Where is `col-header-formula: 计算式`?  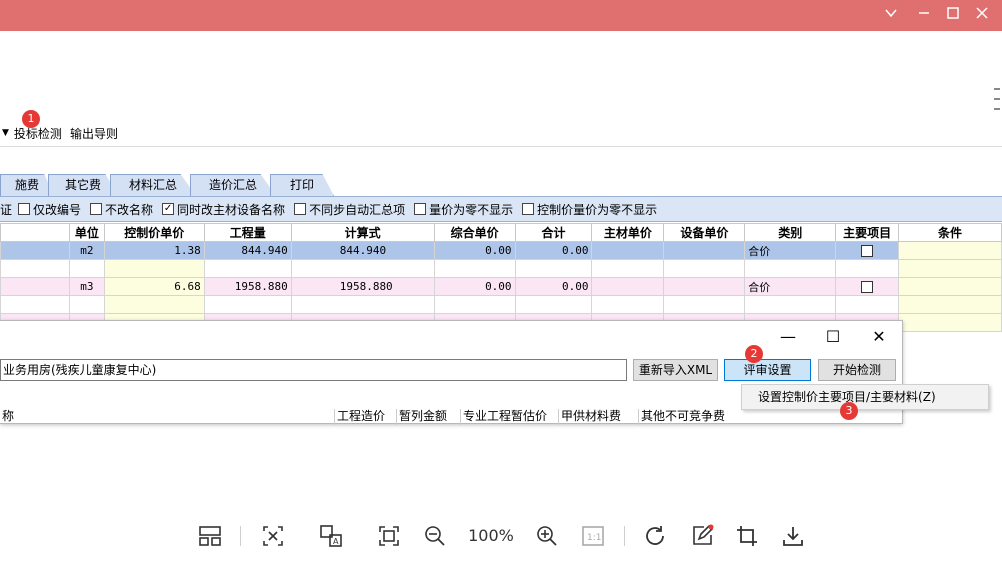 col-header-formula: 计算式 is located at coordinates (362, 232).